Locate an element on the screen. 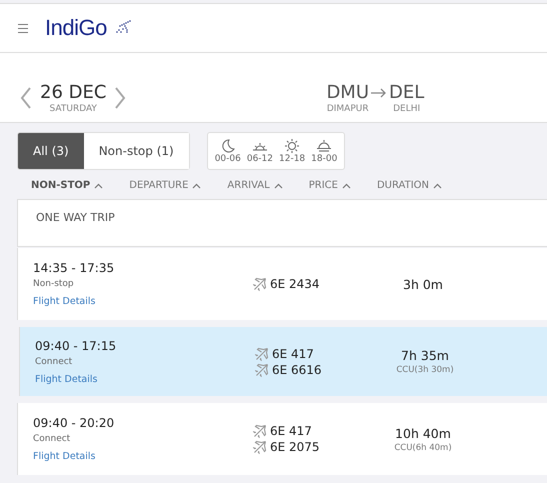 The height and width of the screenshot is (483, 547). sunset-icon is located at coordinates (324, 145).